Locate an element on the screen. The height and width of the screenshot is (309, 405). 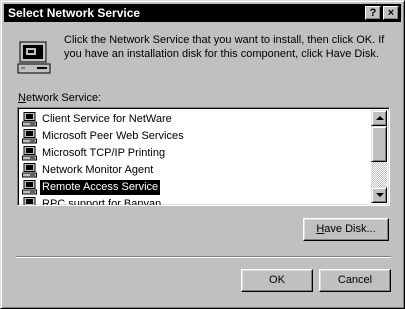
list-item: Remote Access Service is located at coordinates (195, 187).